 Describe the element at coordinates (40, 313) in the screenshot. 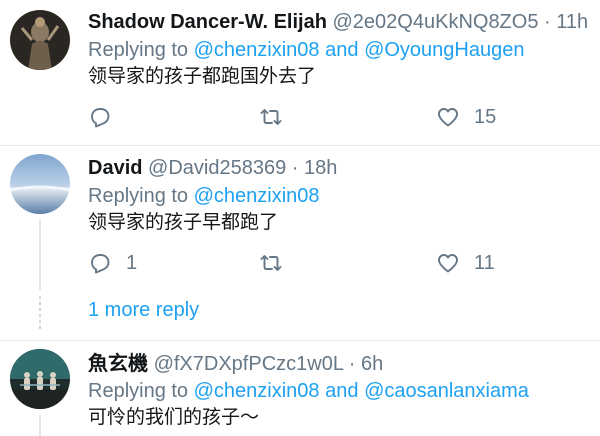

I see `thread-dots` at that location.